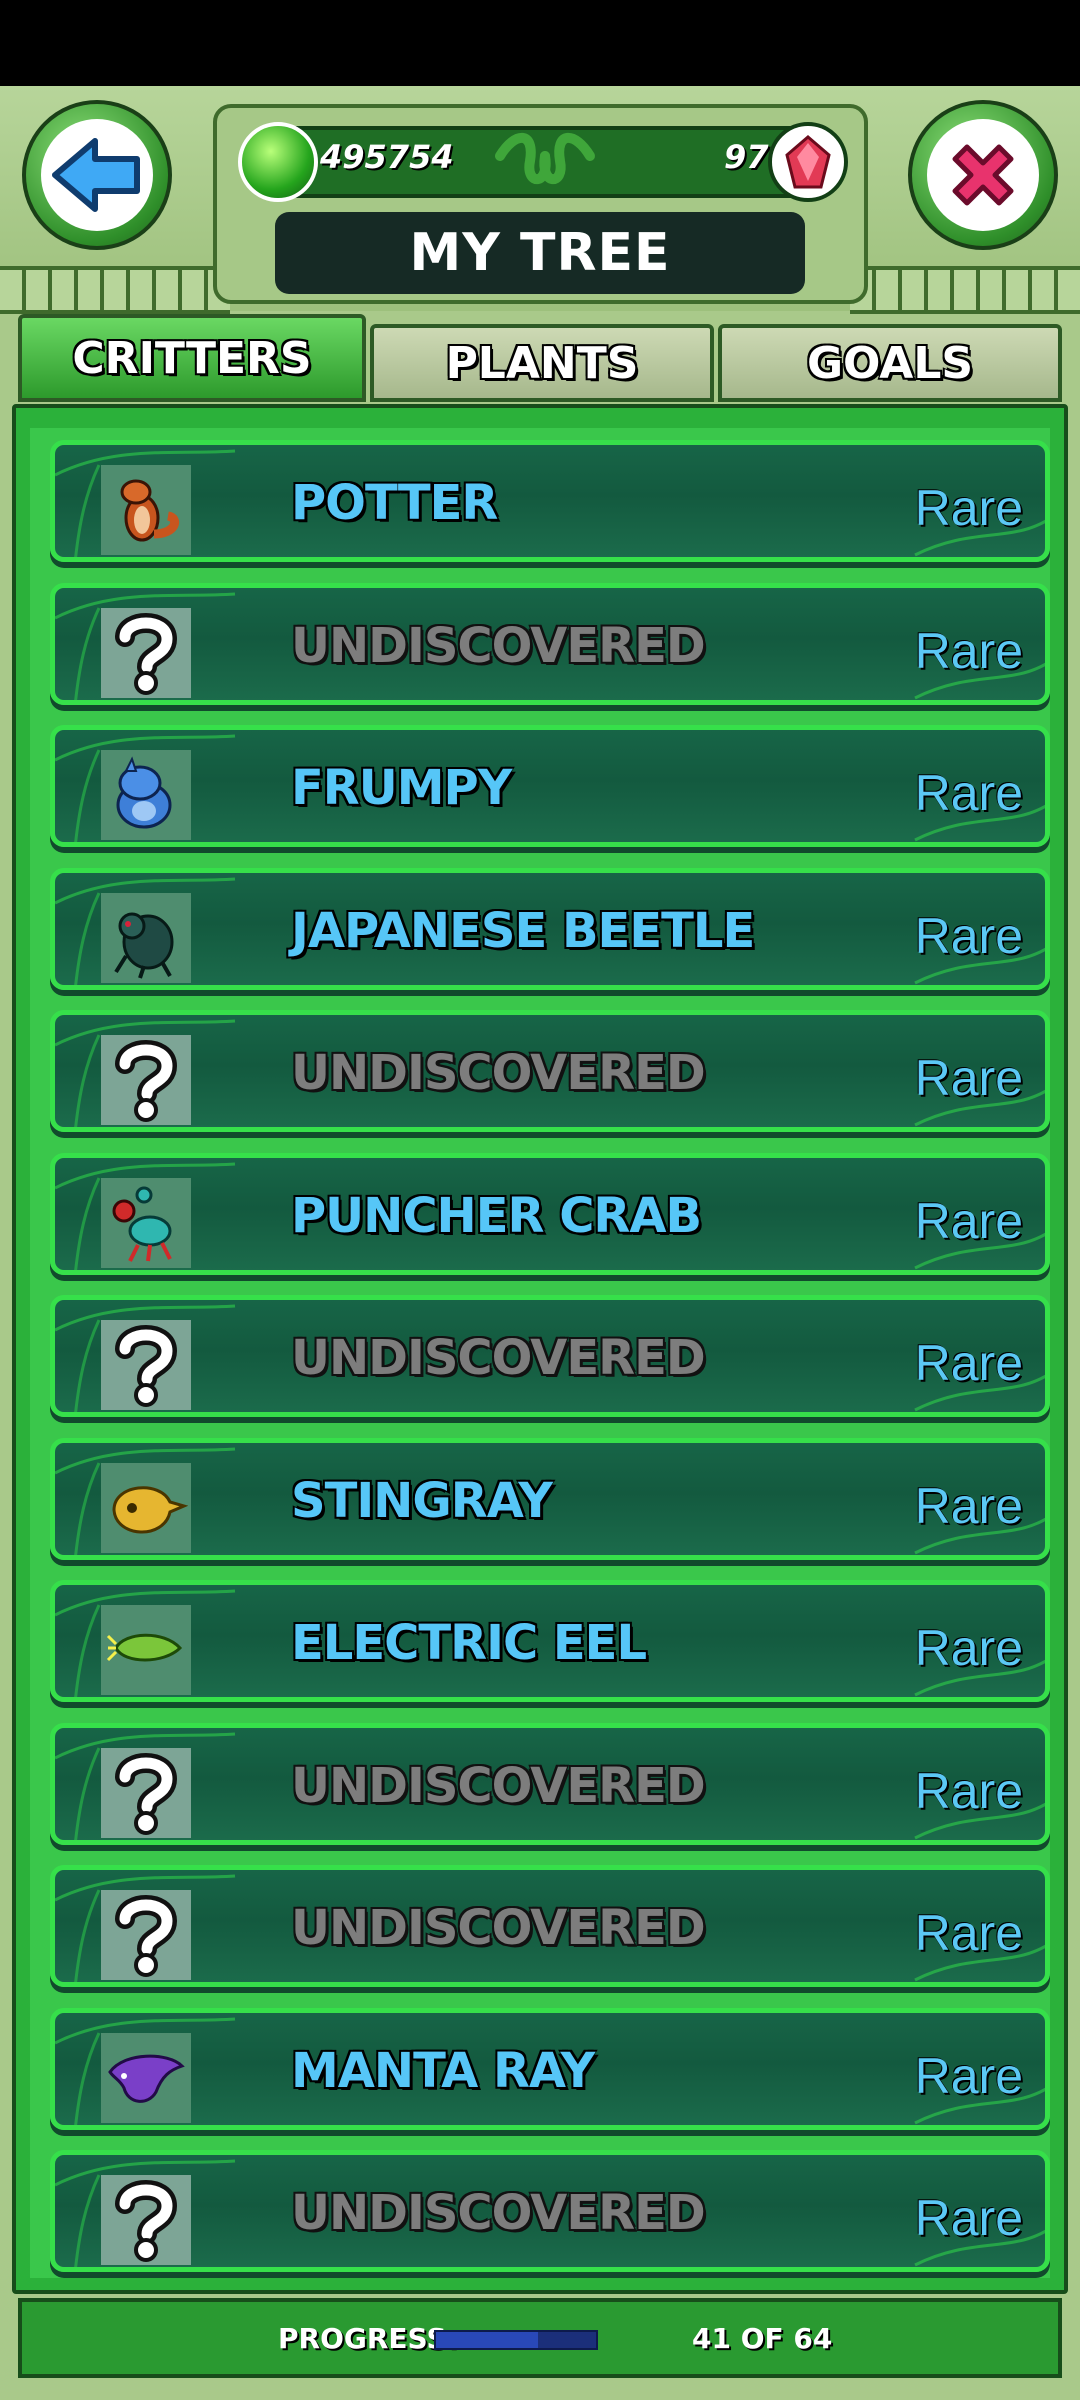  I want to click on progress-bar-fill, so click(487, 2340).